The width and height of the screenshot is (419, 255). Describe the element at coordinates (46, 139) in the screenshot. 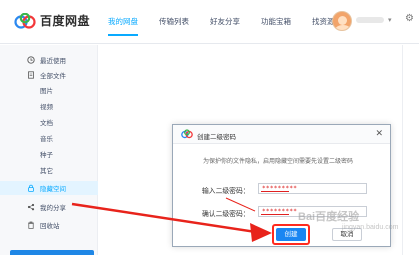

I see `sidebar-item-label: 音乐` at that location.